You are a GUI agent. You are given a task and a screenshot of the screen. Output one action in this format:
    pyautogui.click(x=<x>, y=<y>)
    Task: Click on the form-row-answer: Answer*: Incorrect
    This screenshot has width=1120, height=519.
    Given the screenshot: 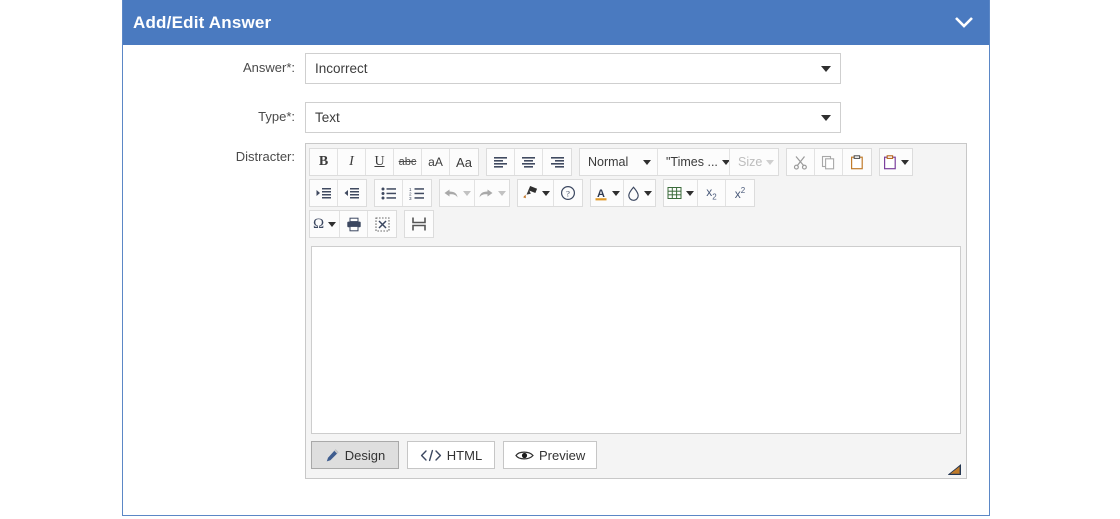 What is the action you would take?
    pyautogui.click(x=482, y=68)
    